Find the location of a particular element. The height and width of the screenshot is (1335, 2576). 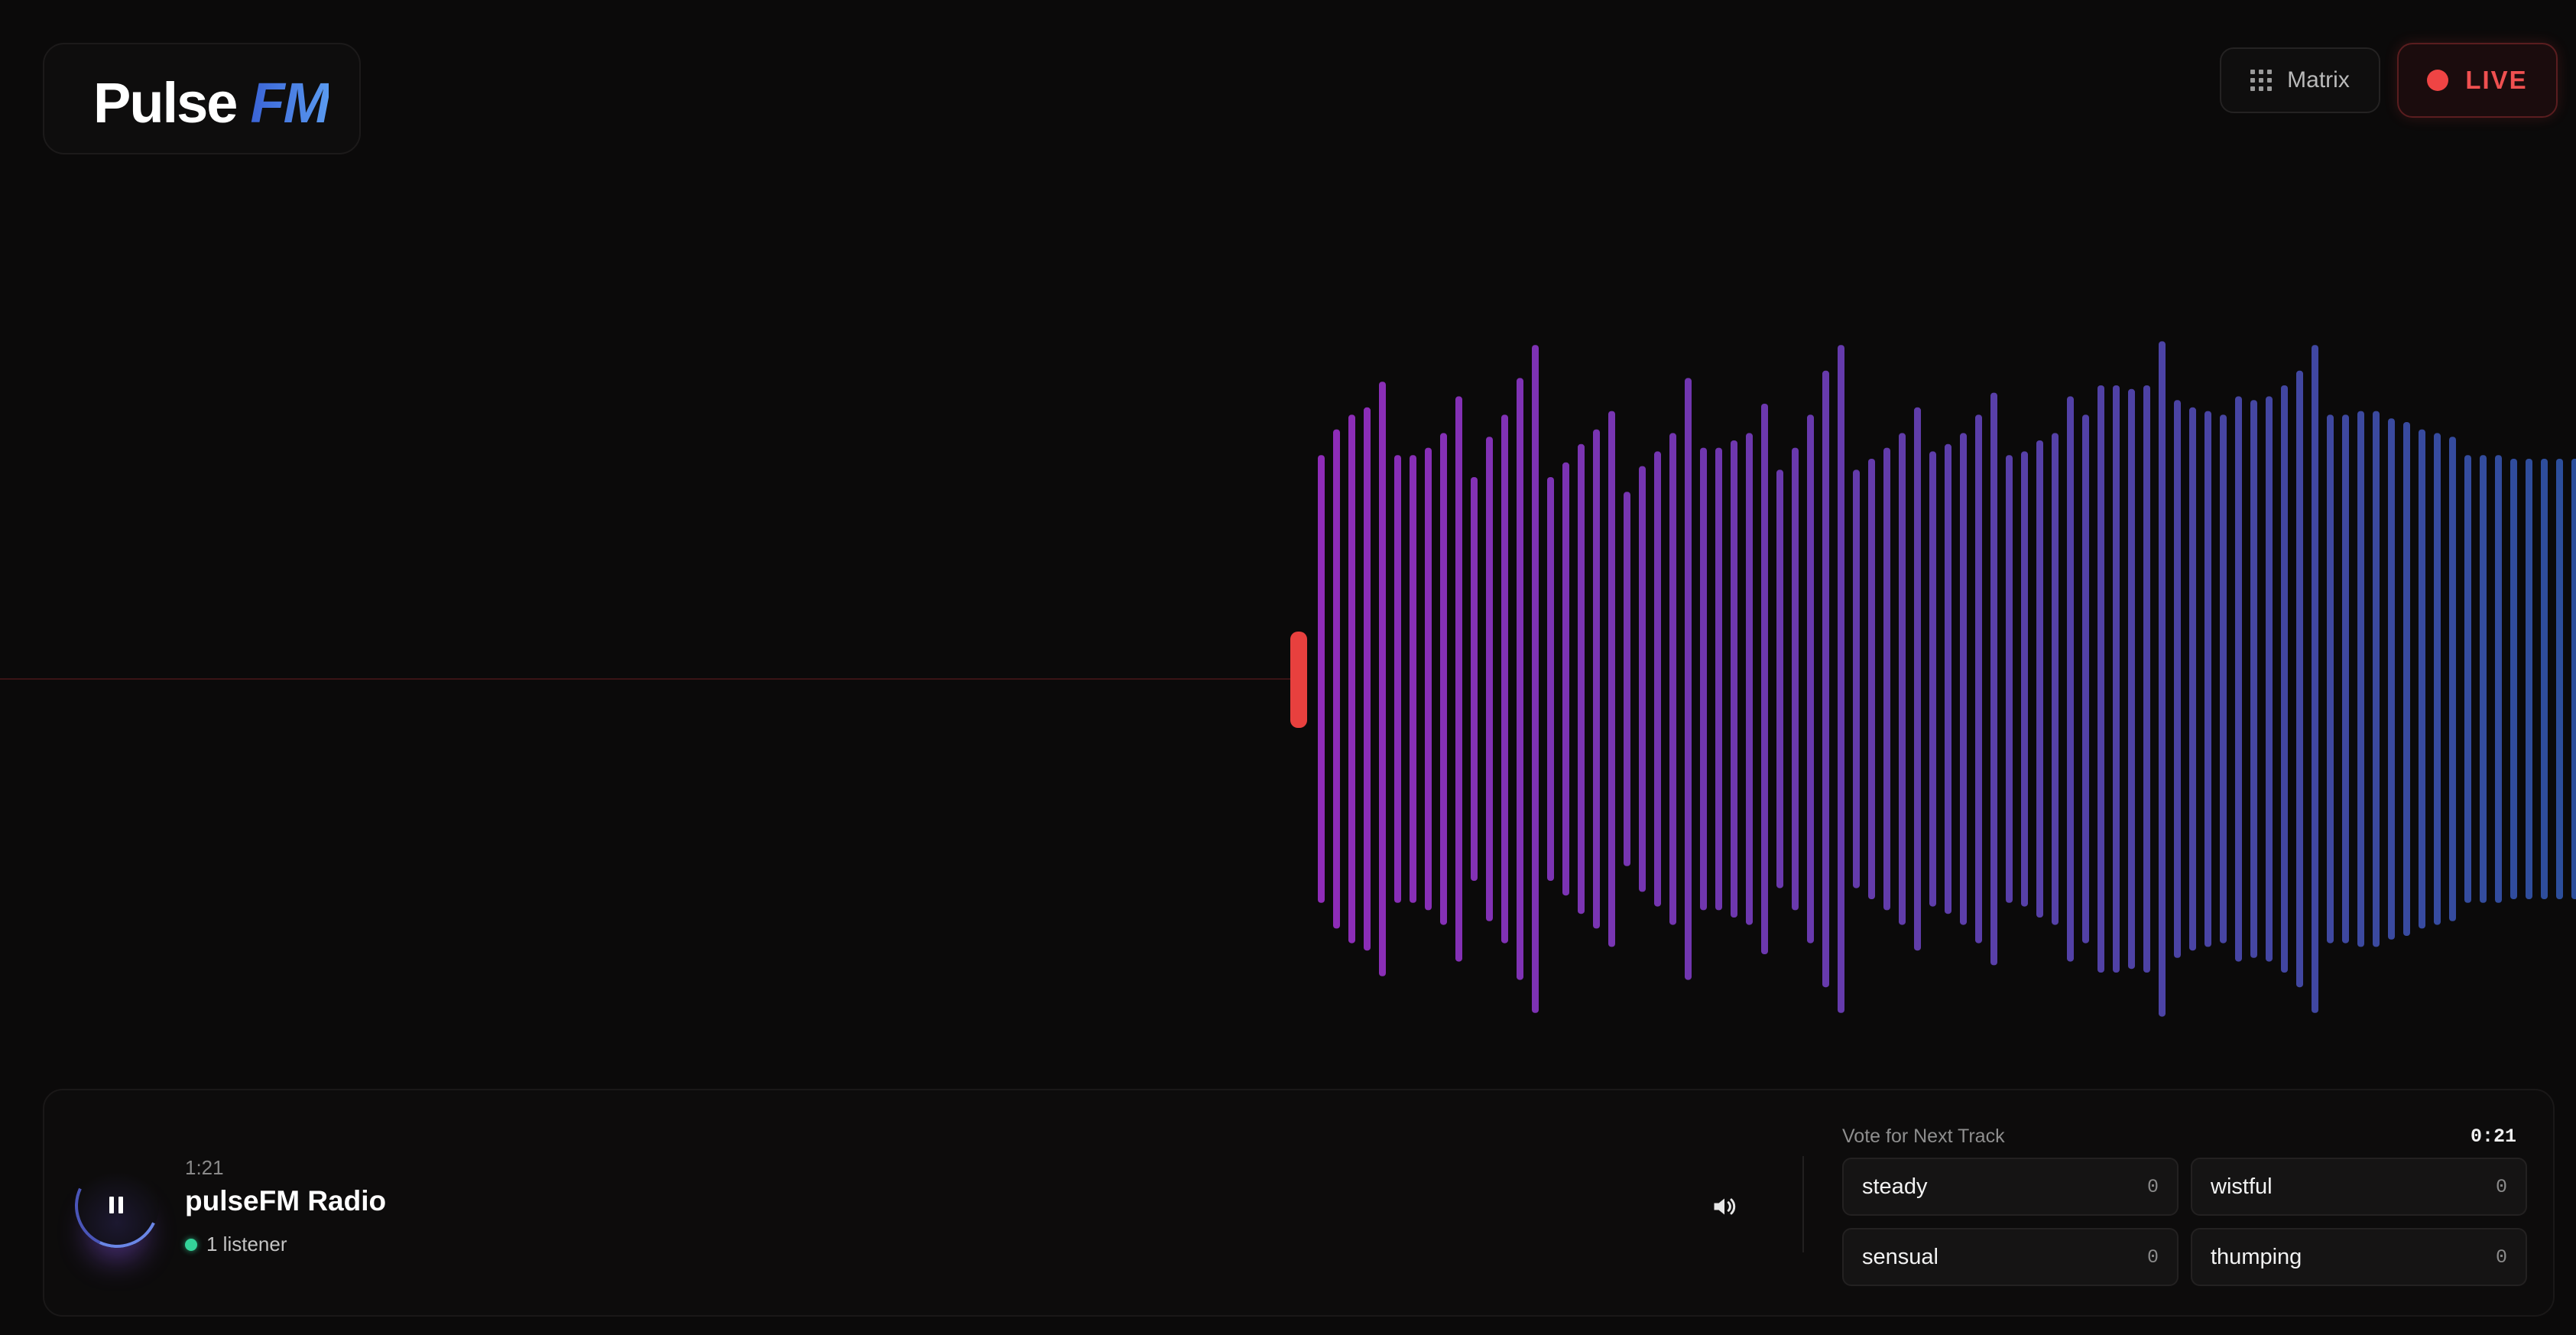

volume-button is located at coordinates (1725, 1206).